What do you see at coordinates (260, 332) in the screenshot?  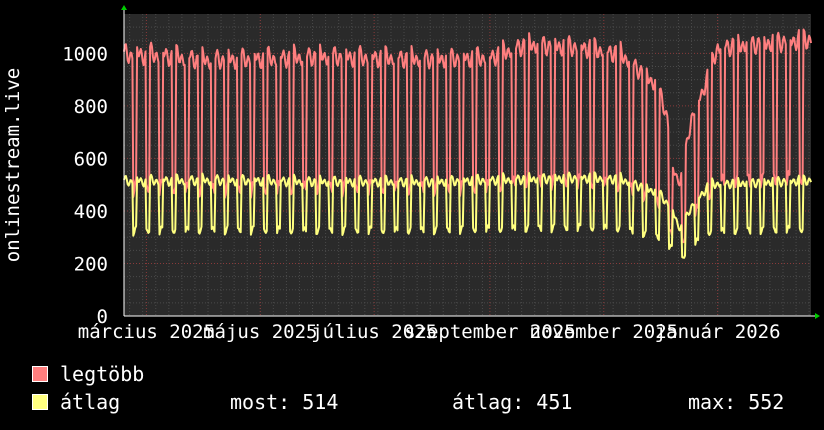 I see `x-tick-label: május 2025` at bounding box center [260, 332].